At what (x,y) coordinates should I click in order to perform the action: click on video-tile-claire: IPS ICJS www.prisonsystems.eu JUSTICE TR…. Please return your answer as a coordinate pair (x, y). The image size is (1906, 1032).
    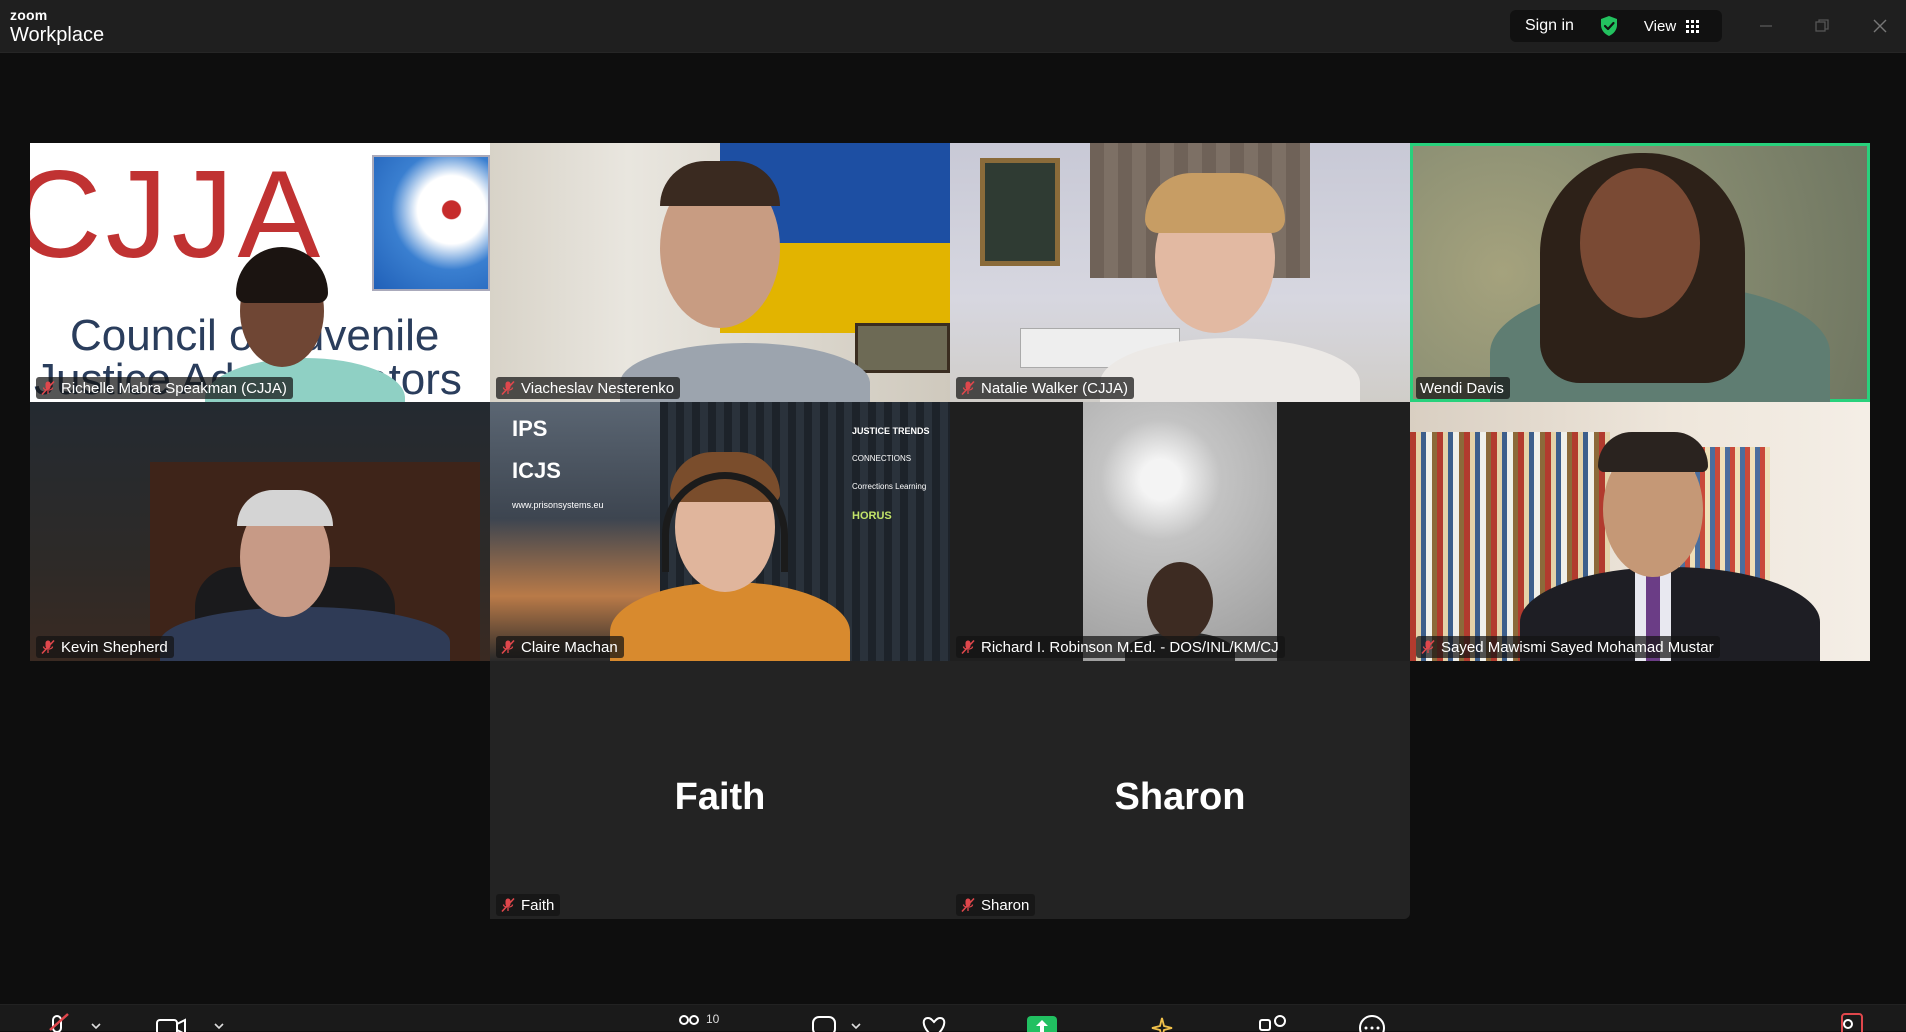
    Looking at the image, I should click on (720, 531).